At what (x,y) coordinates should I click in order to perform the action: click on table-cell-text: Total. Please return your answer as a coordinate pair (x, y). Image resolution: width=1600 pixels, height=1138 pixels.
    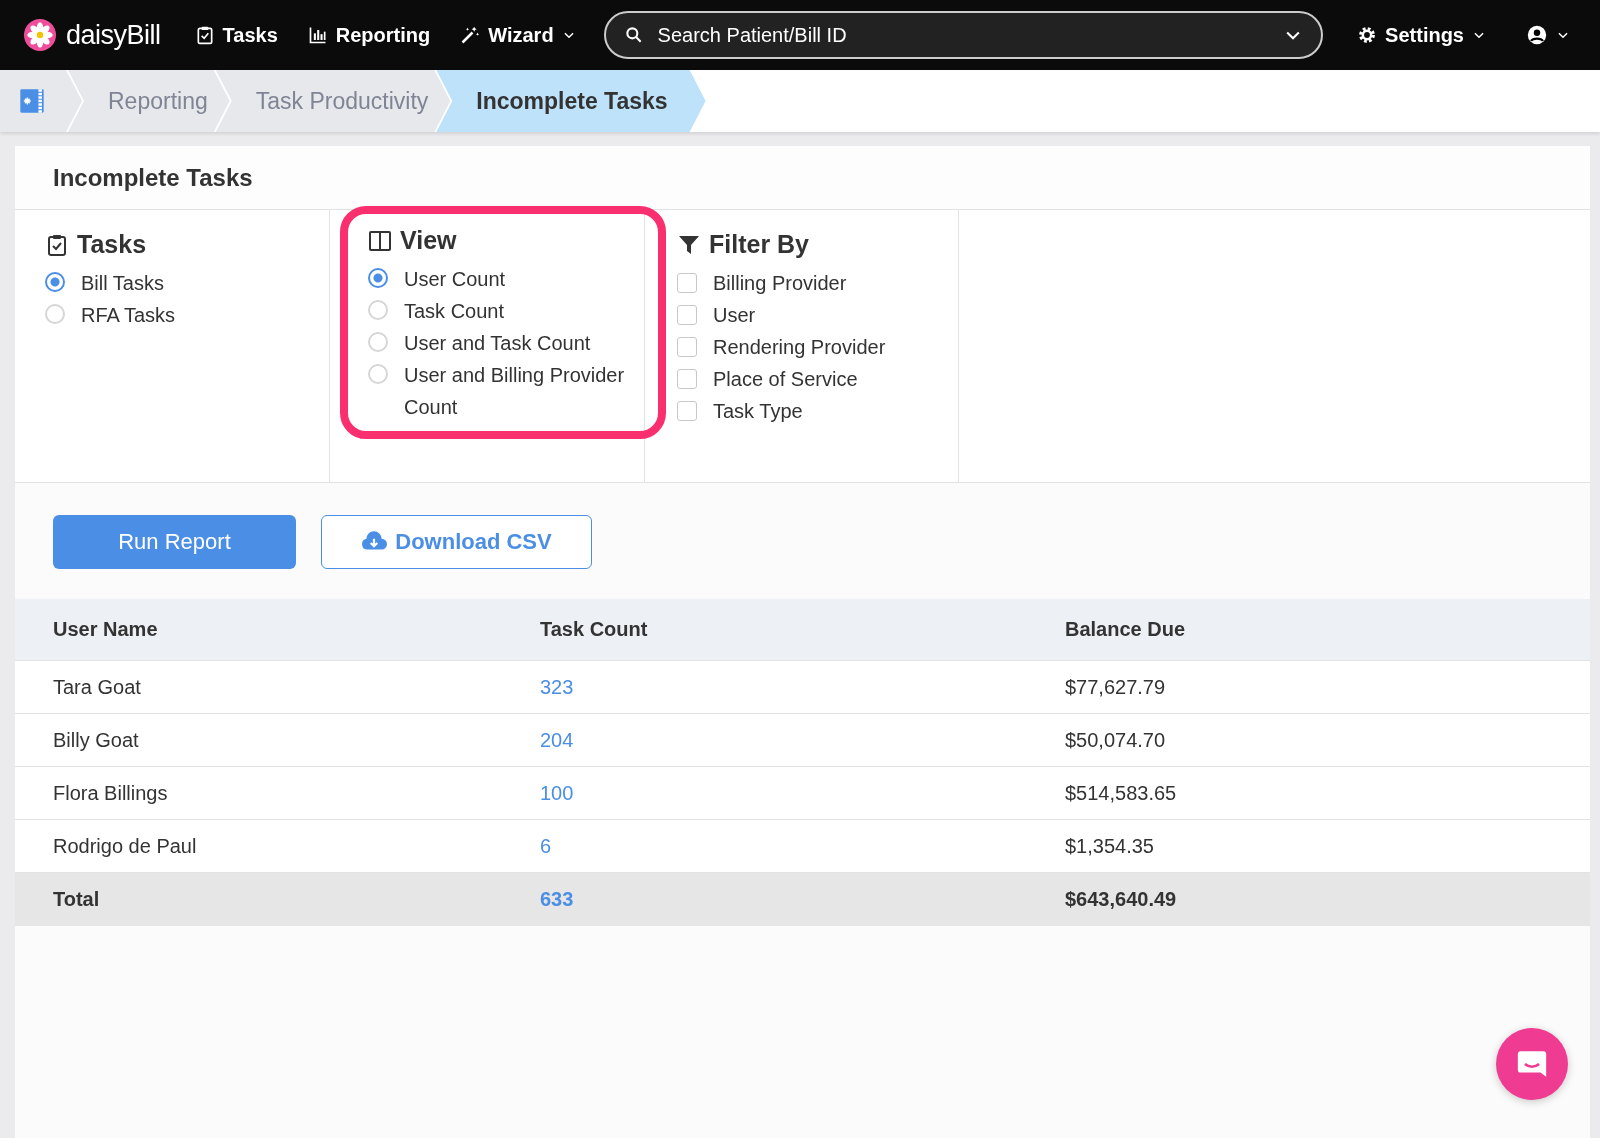
    Looking at the image, I should click on (77, 899).